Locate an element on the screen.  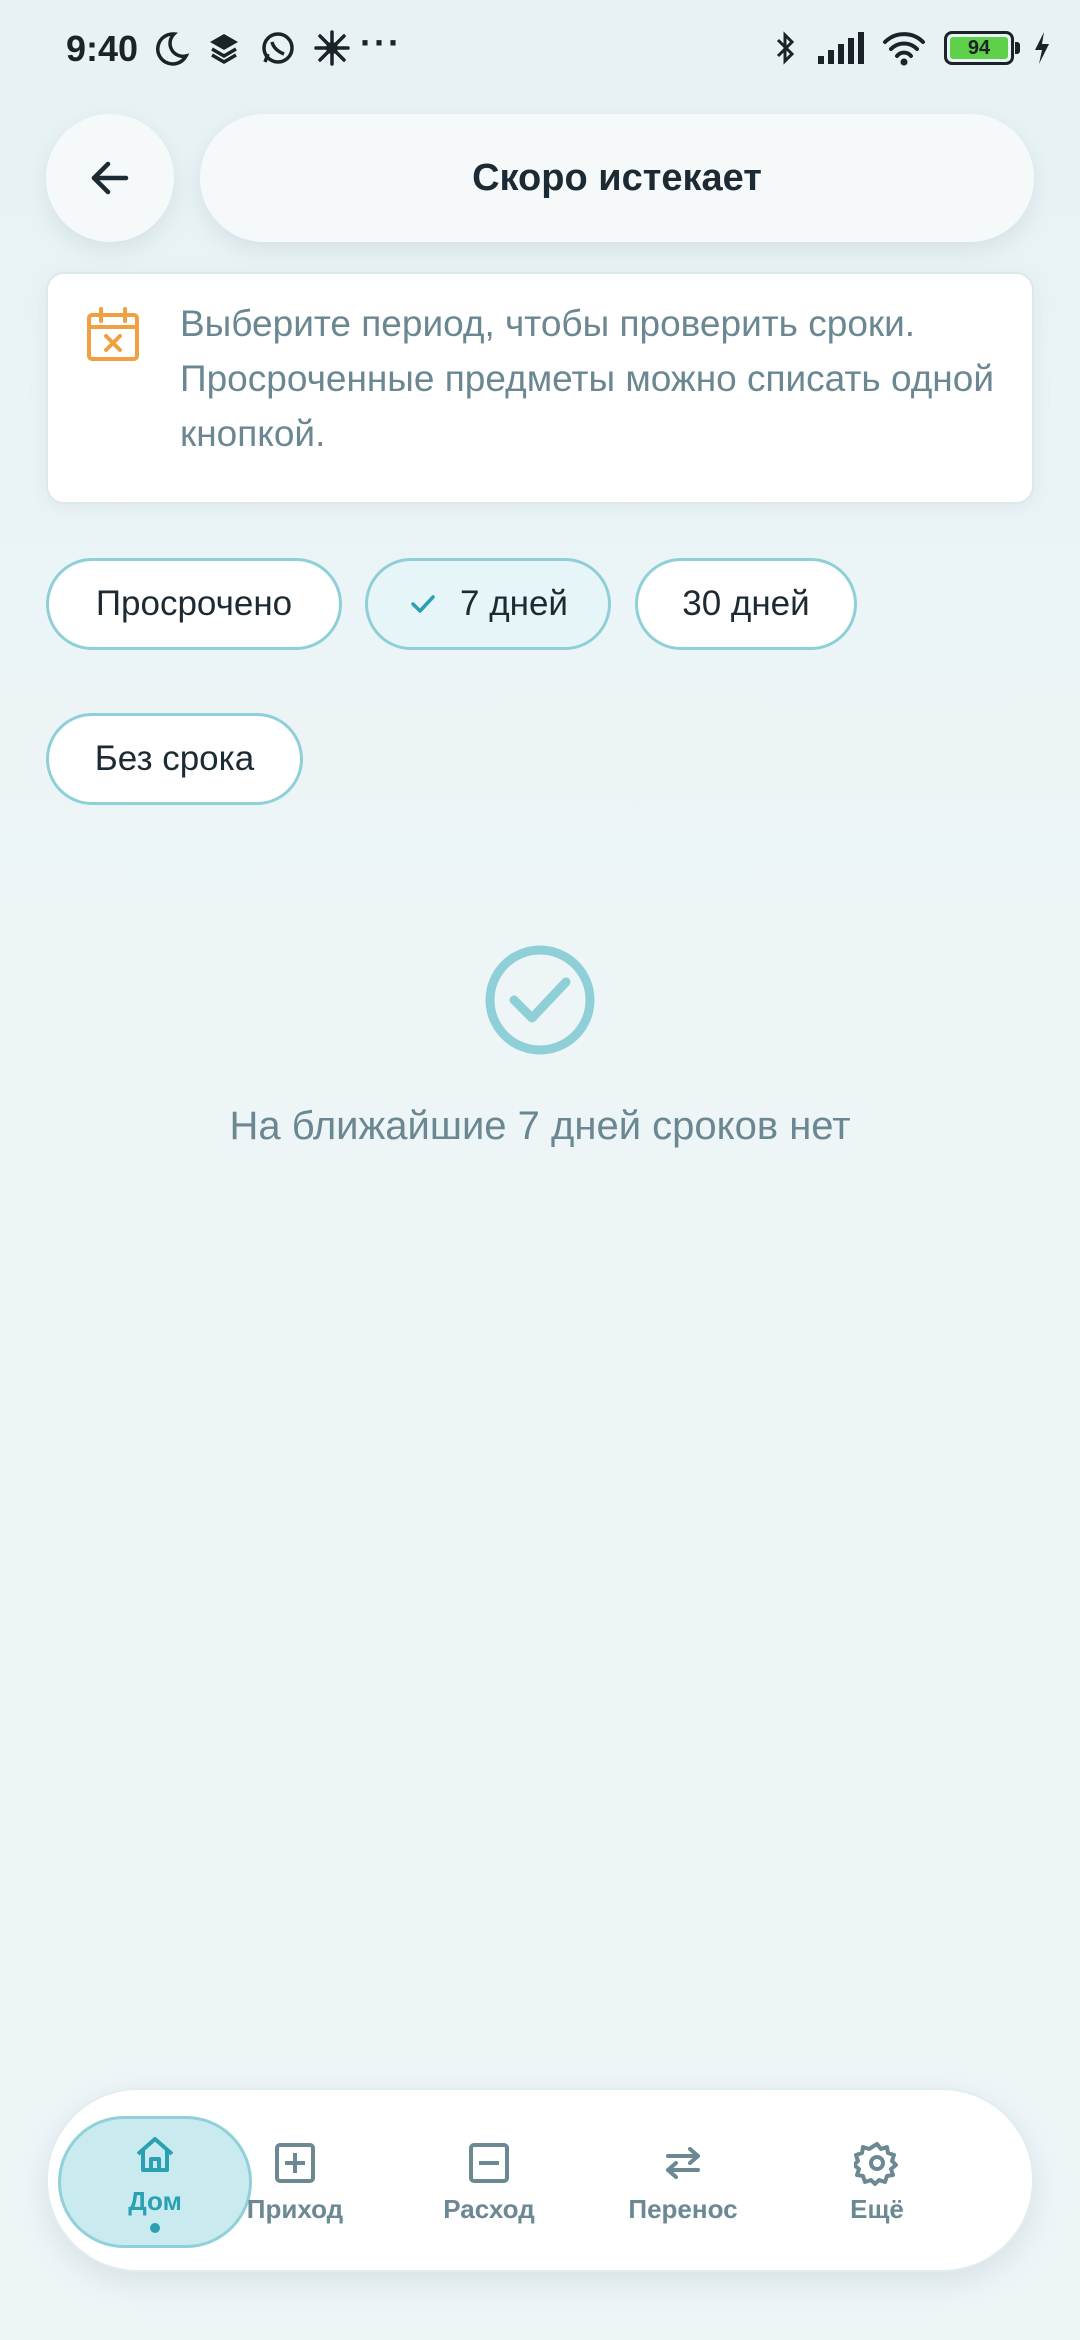
nav-item-income: Приход is located at coordinates (295, 2182).